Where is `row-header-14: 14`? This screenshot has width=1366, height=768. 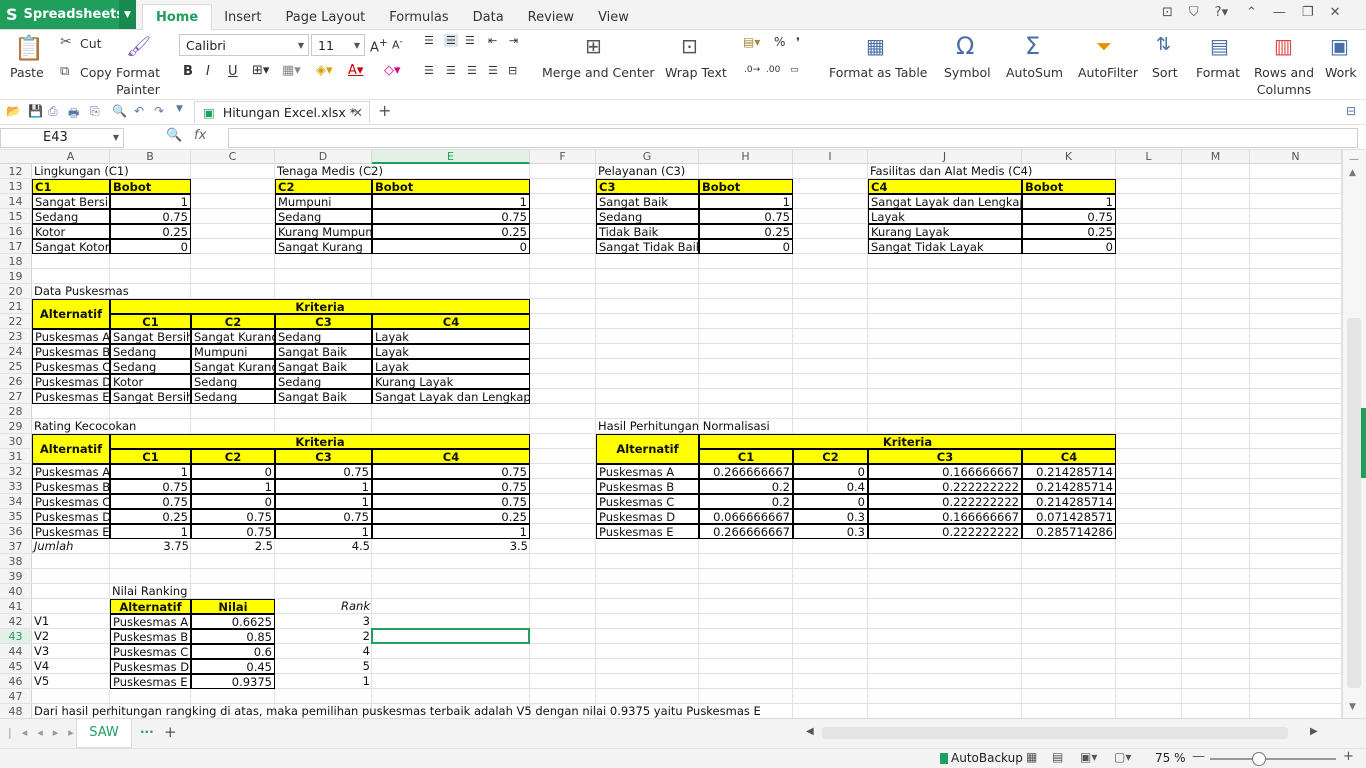
row-header-14: 14 is located at coordinates (16, 201).